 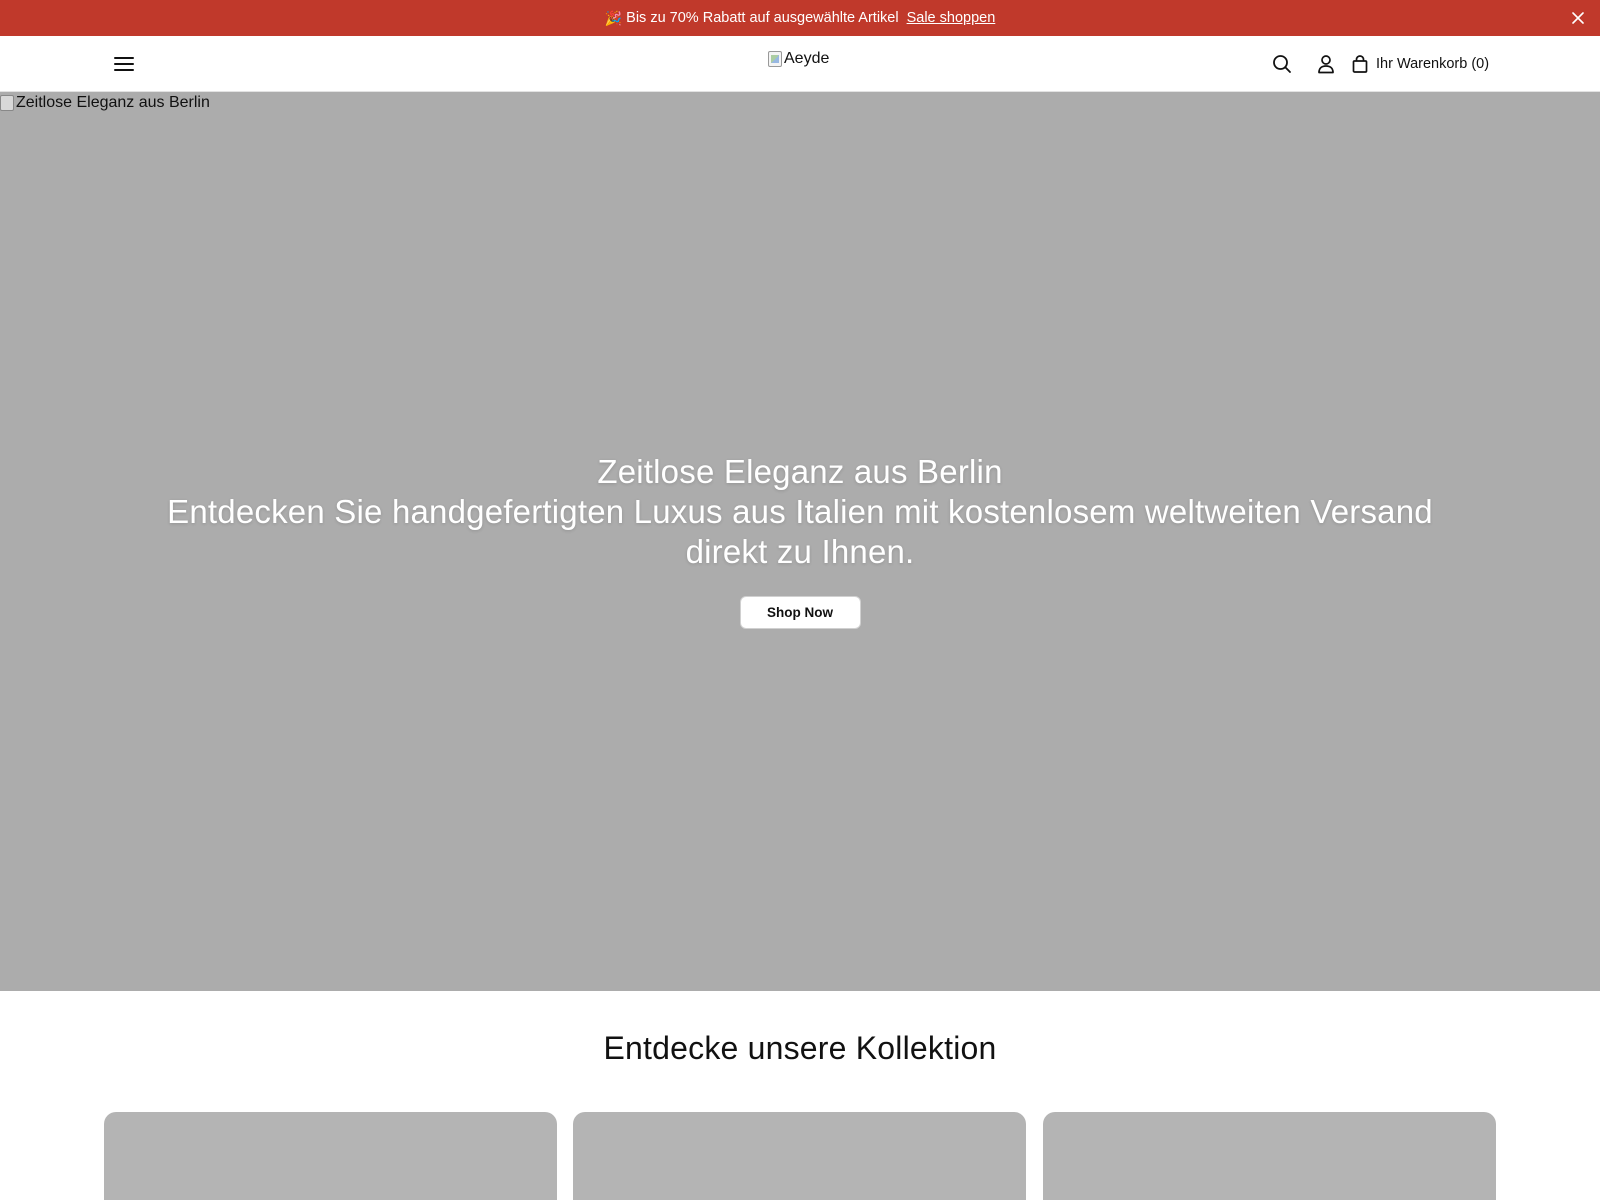 I want to click on shopping-bag-icon, so click(x=1360, y=64).